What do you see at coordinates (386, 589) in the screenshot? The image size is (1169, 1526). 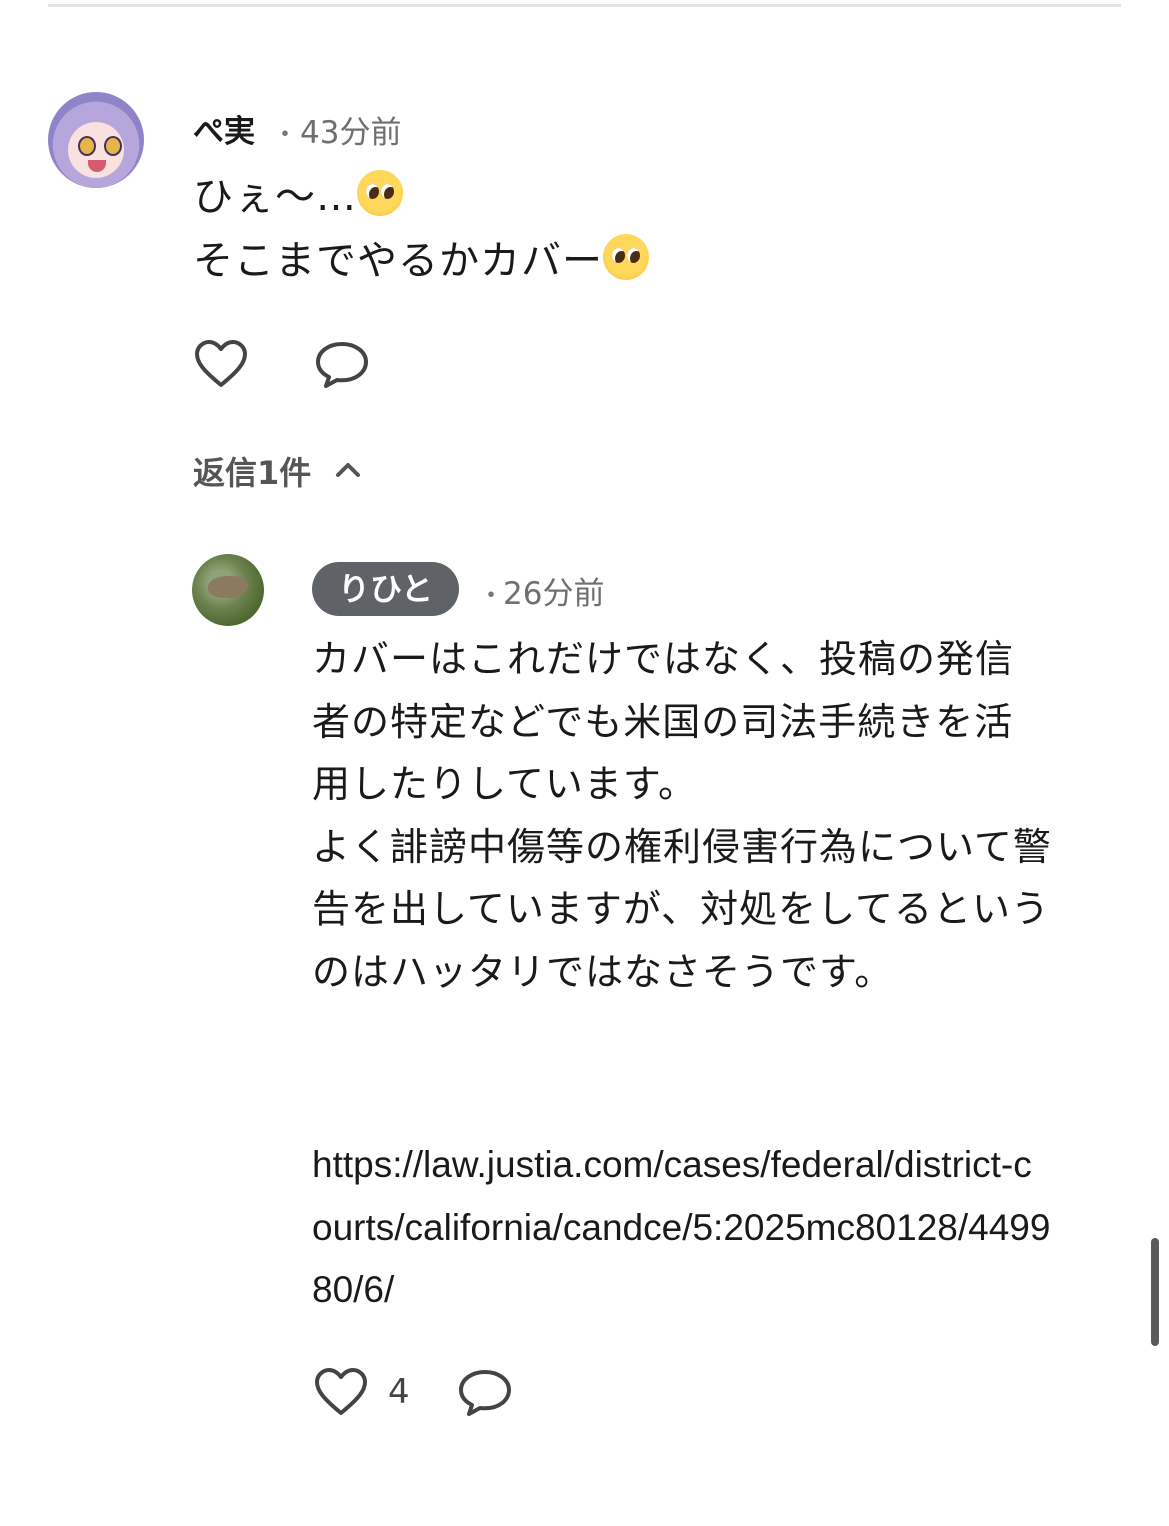 I see `reply-username-badge: りひと` at bounding box center [386, 589].